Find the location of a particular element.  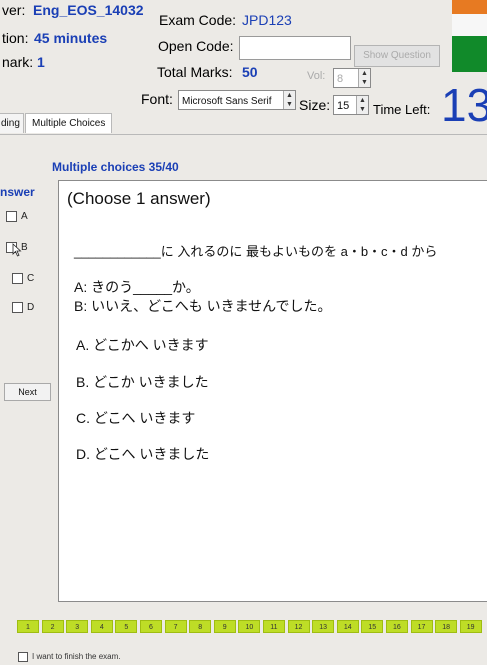

exam-code-label: Exam Code: is located at coordinates (198, 20).